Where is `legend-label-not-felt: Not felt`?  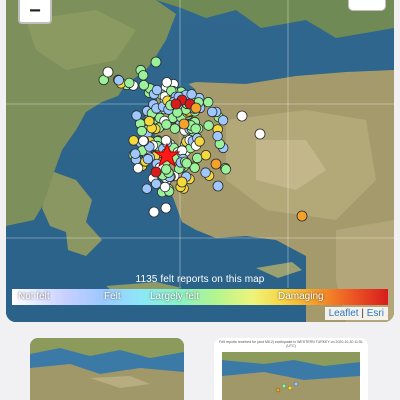
legend-label-not-felt: Not felt is located at coordinates (34, 296).